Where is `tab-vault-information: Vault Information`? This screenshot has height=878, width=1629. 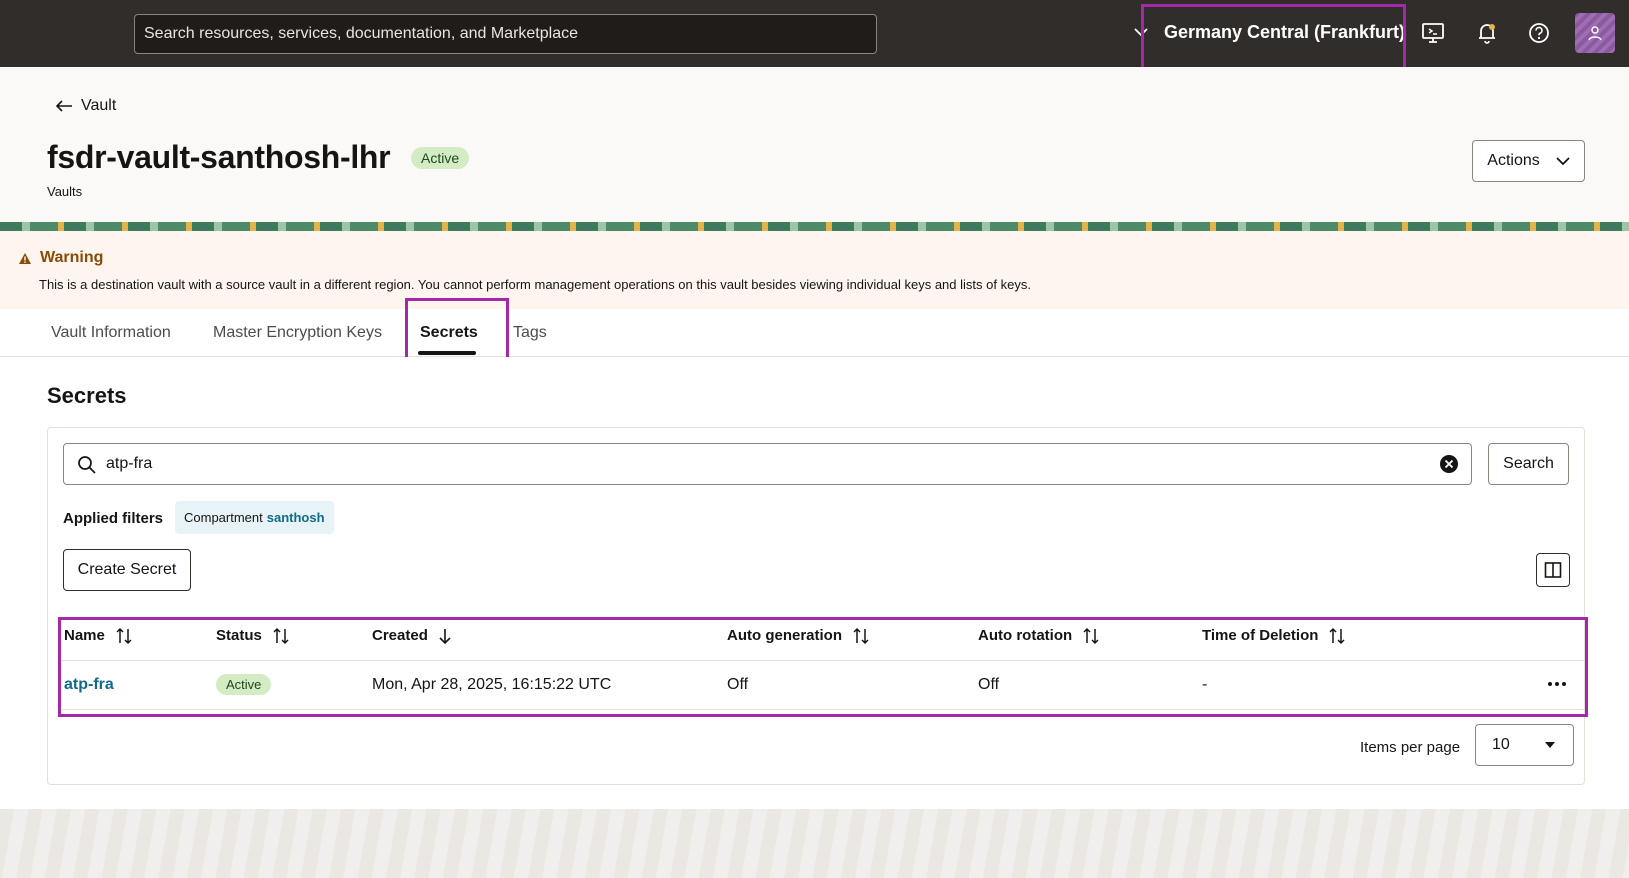
tab-vault-information: Vault Information is located at coordinates (111, 333).